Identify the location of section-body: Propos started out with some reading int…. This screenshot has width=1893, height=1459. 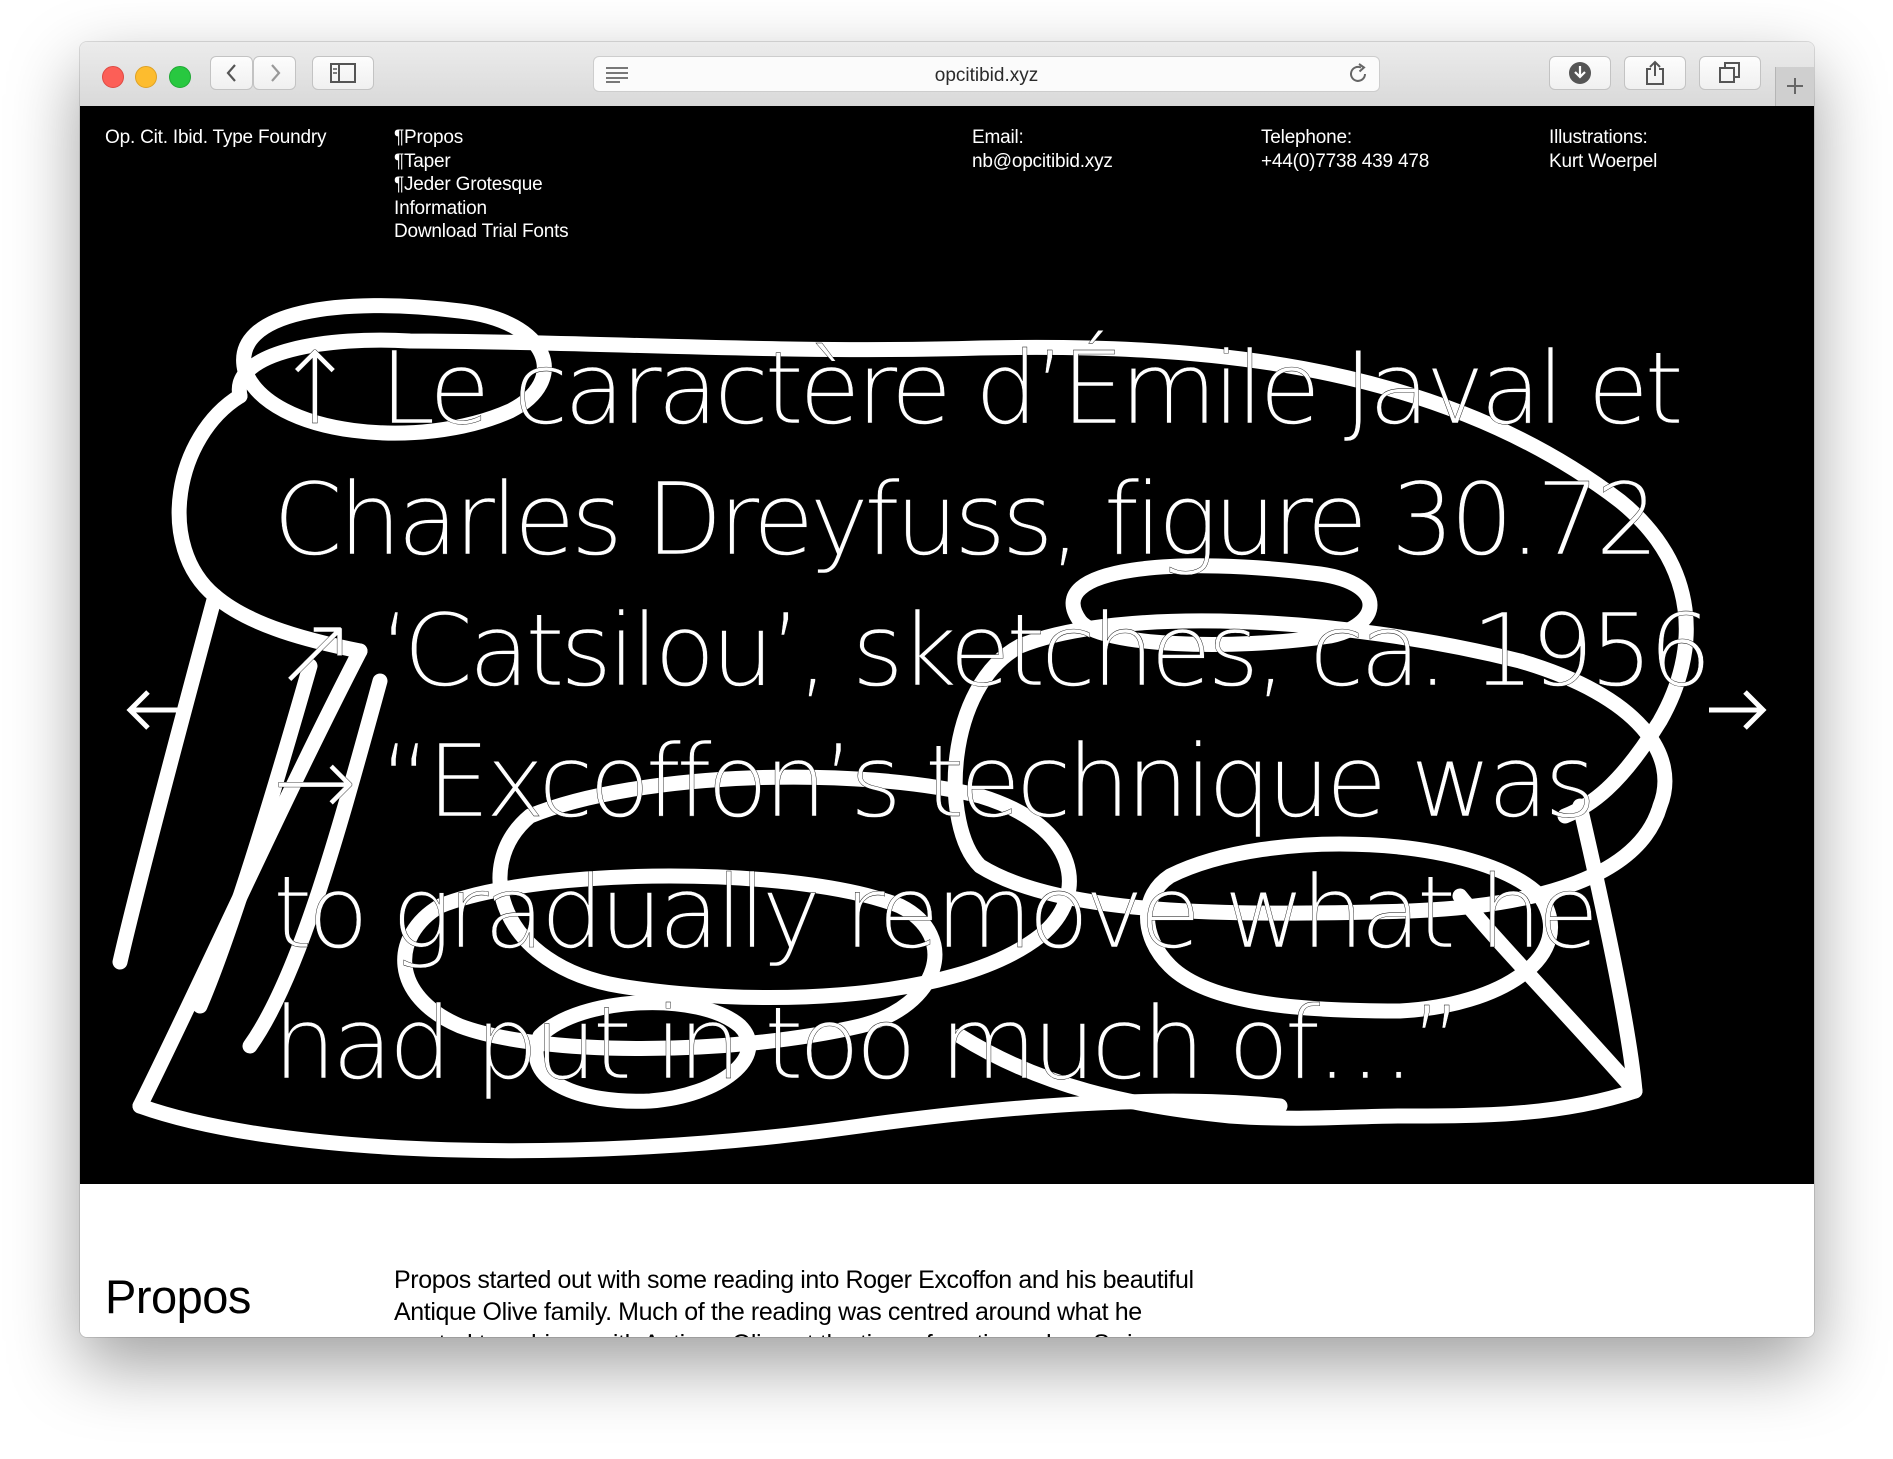
(834, 1300).